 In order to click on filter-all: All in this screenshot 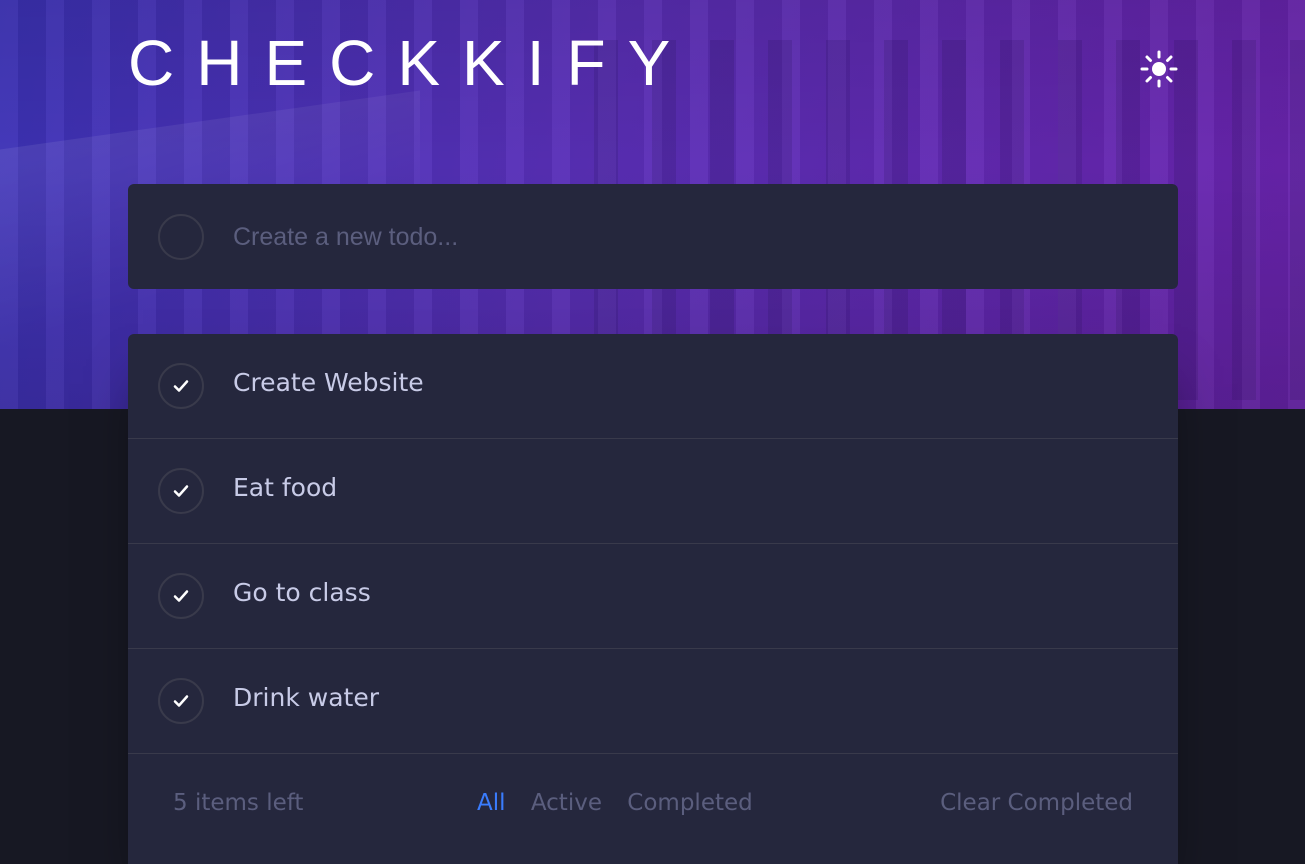, I will do `click(491, 803)`.